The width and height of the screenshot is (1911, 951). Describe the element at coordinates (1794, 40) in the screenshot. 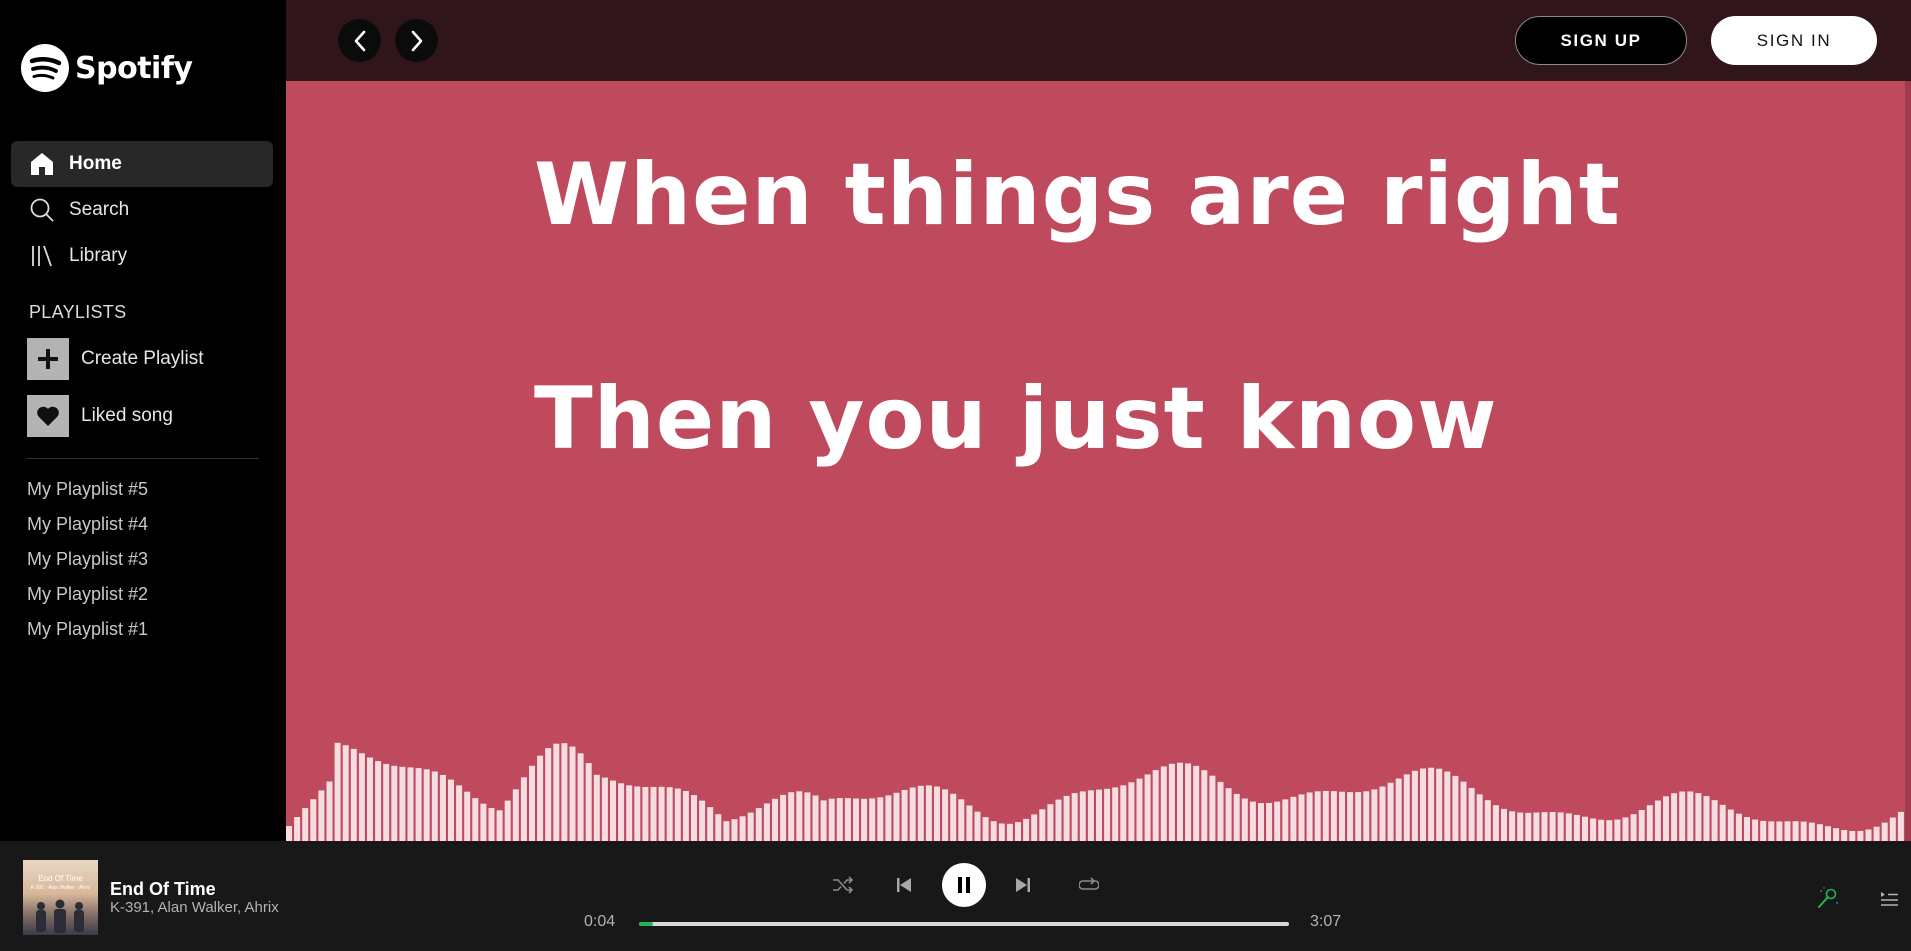

I see `sign-in-button: SIGN IN` at that location.